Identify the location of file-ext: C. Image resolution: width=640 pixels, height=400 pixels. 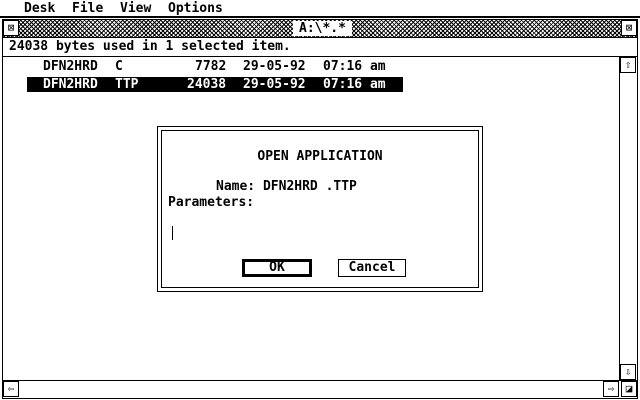
(119, 66).